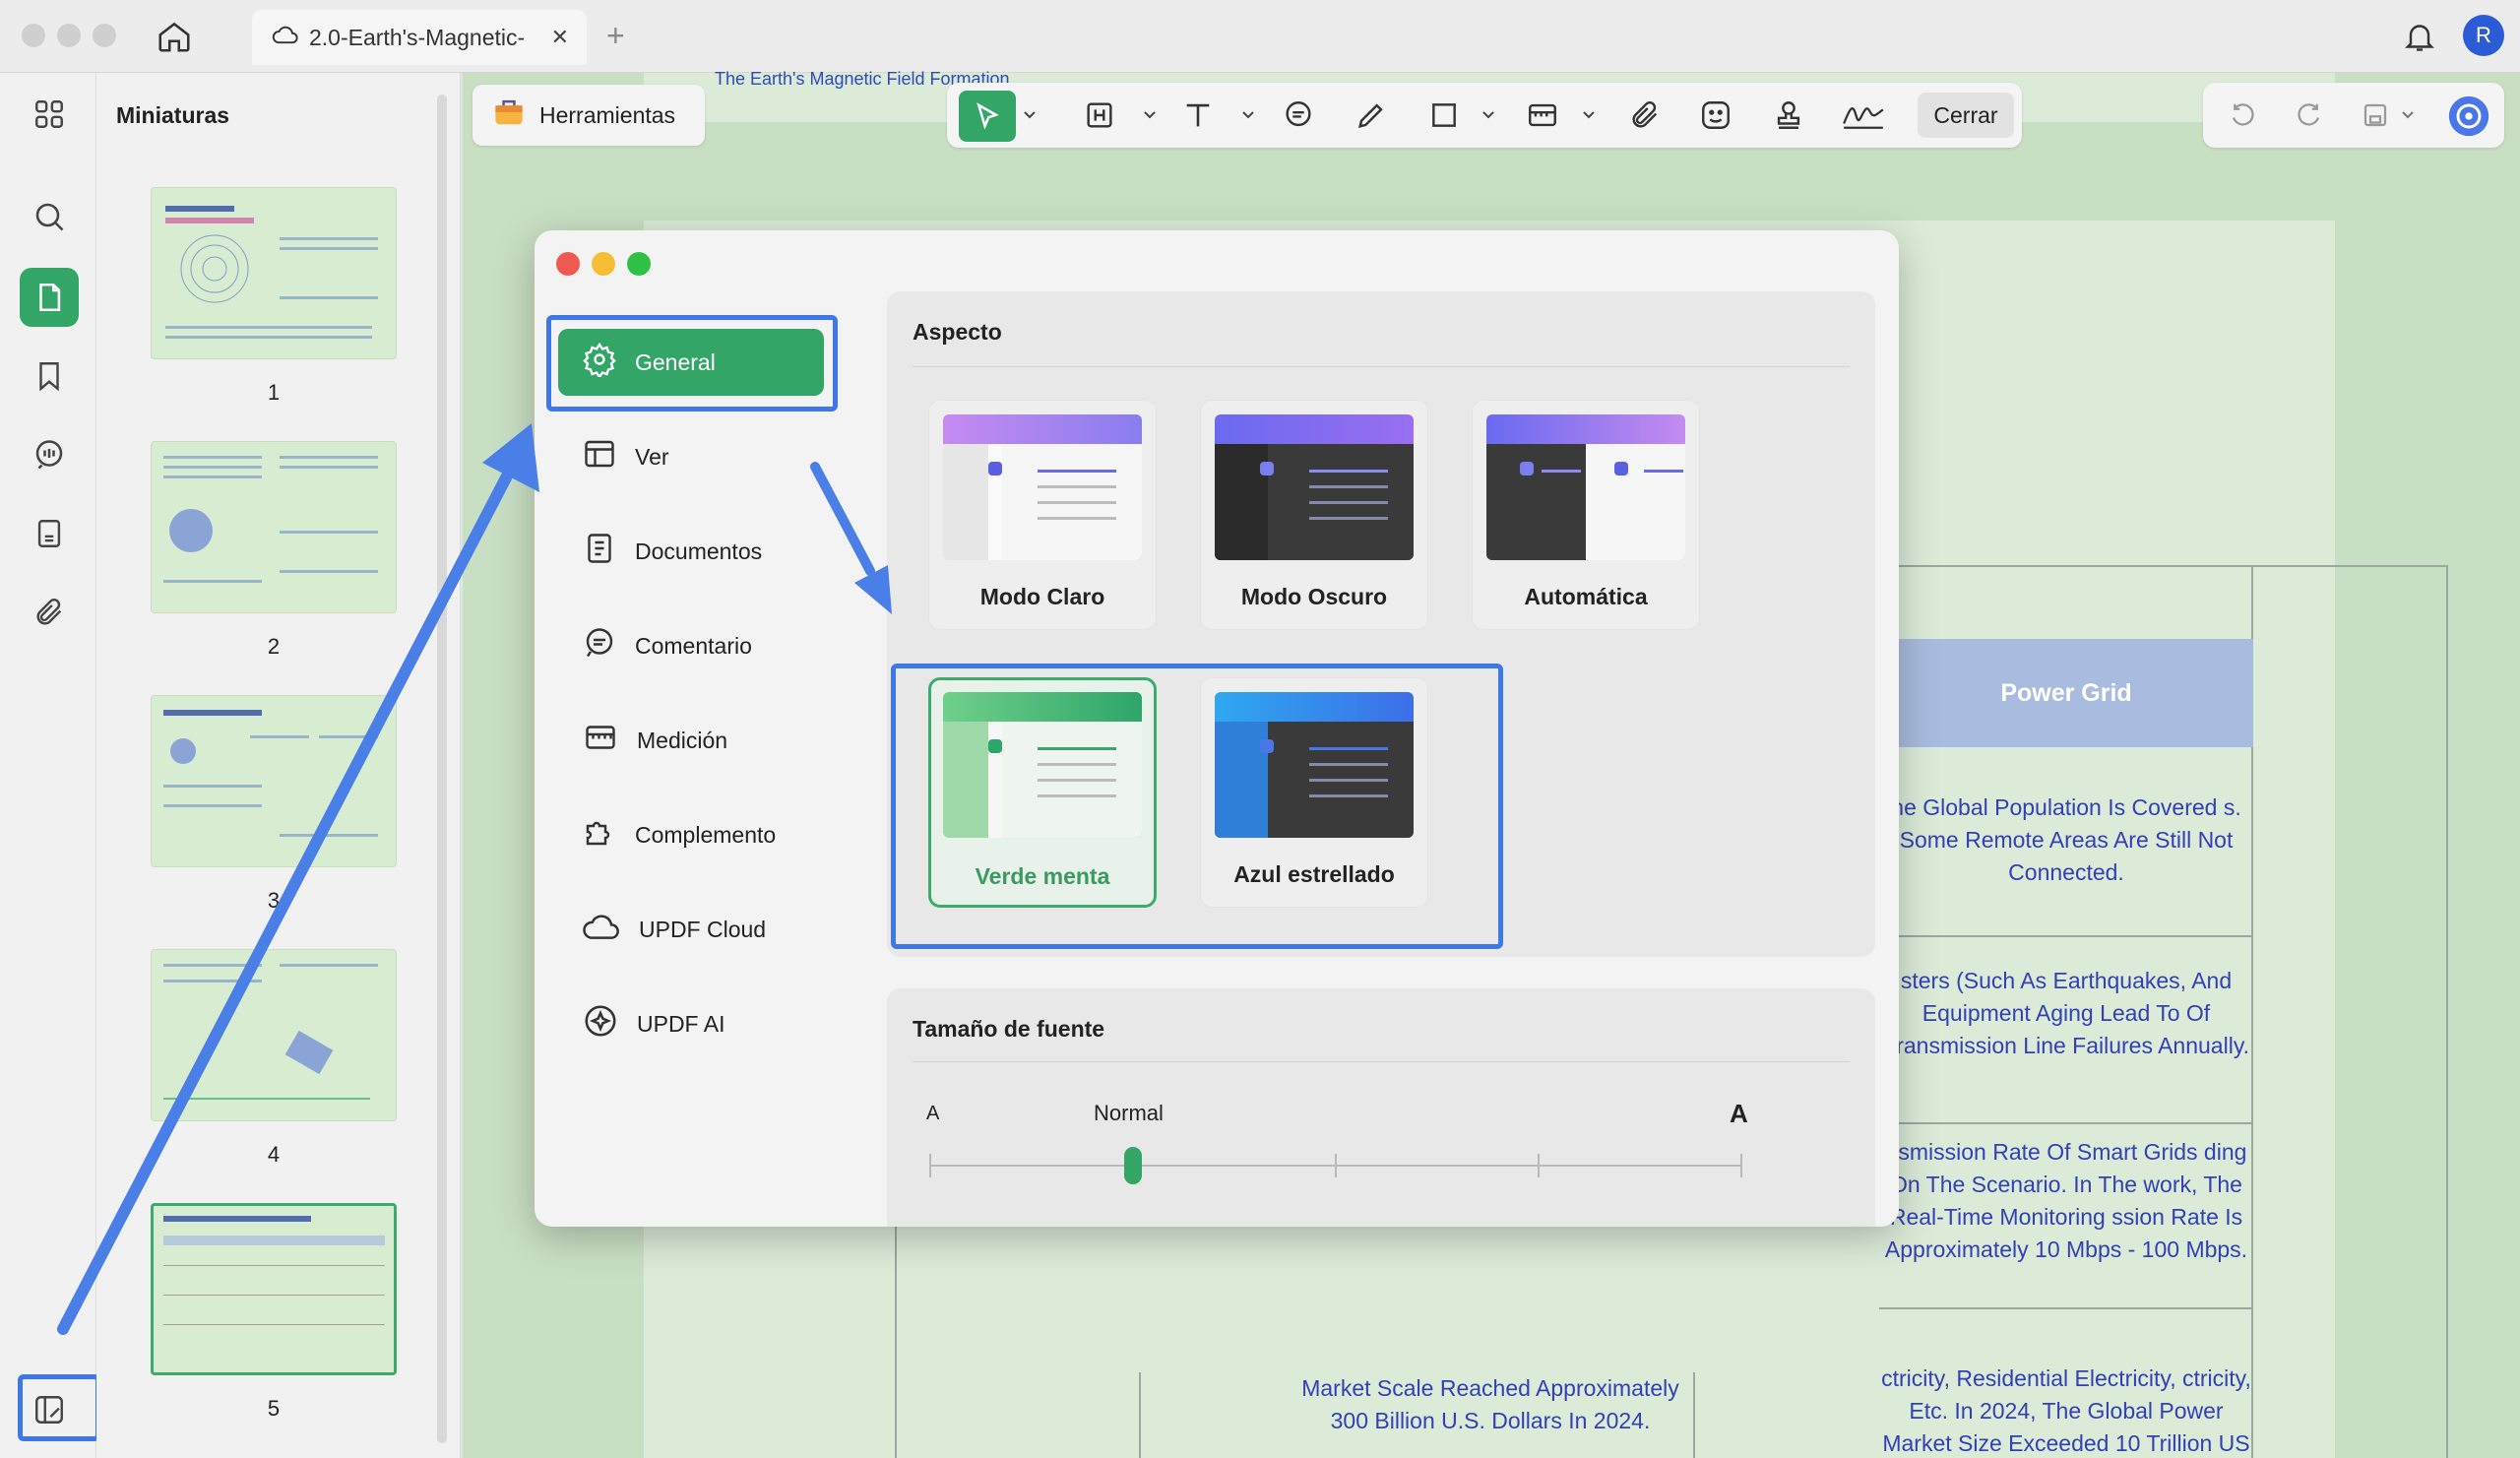 The height and width of the screenshot is (1458, 2520). What do you see at coordinates (288, 896) in the screenshot?
I see `arrow-to-general` at bounding box center [288, 896].